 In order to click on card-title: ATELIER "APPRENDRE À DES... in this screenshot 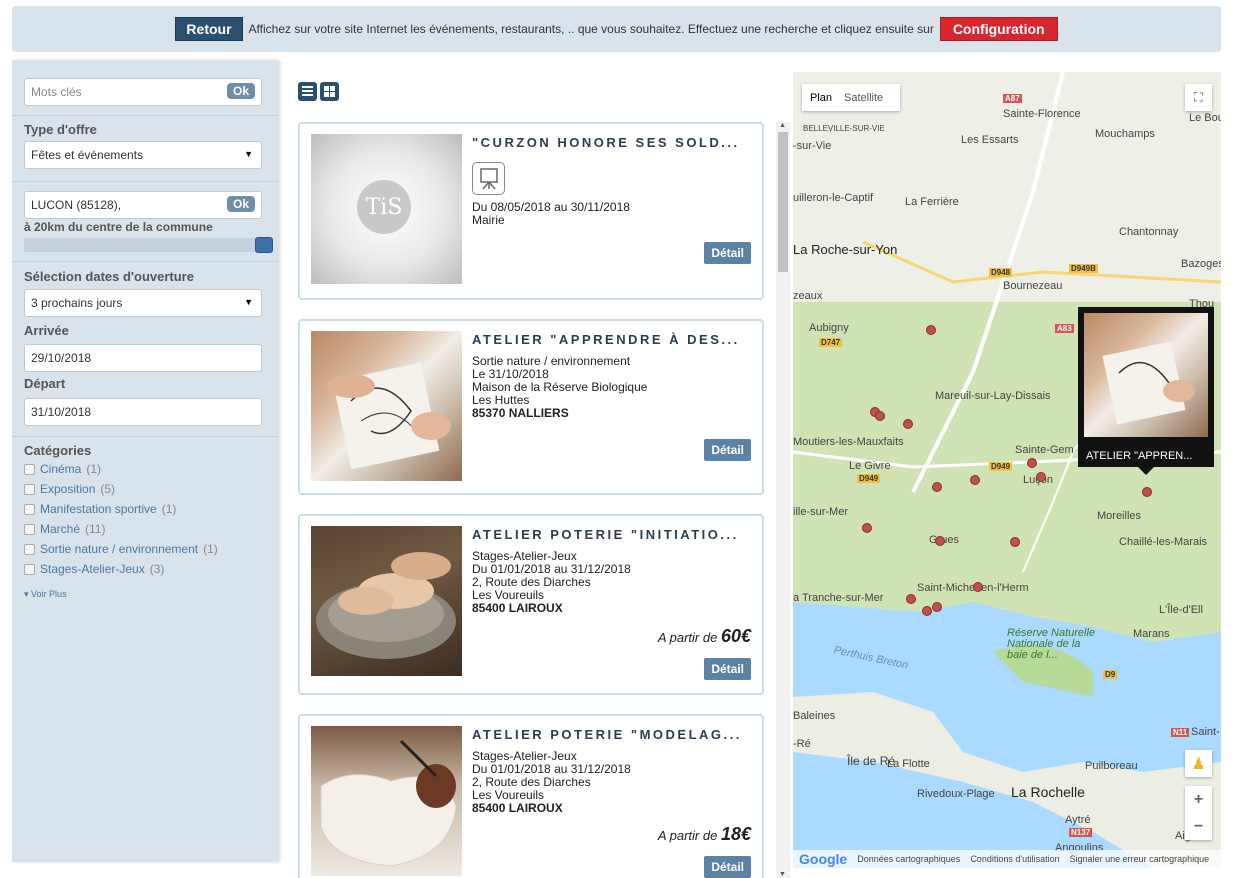, I will do `click(606, 339)`.